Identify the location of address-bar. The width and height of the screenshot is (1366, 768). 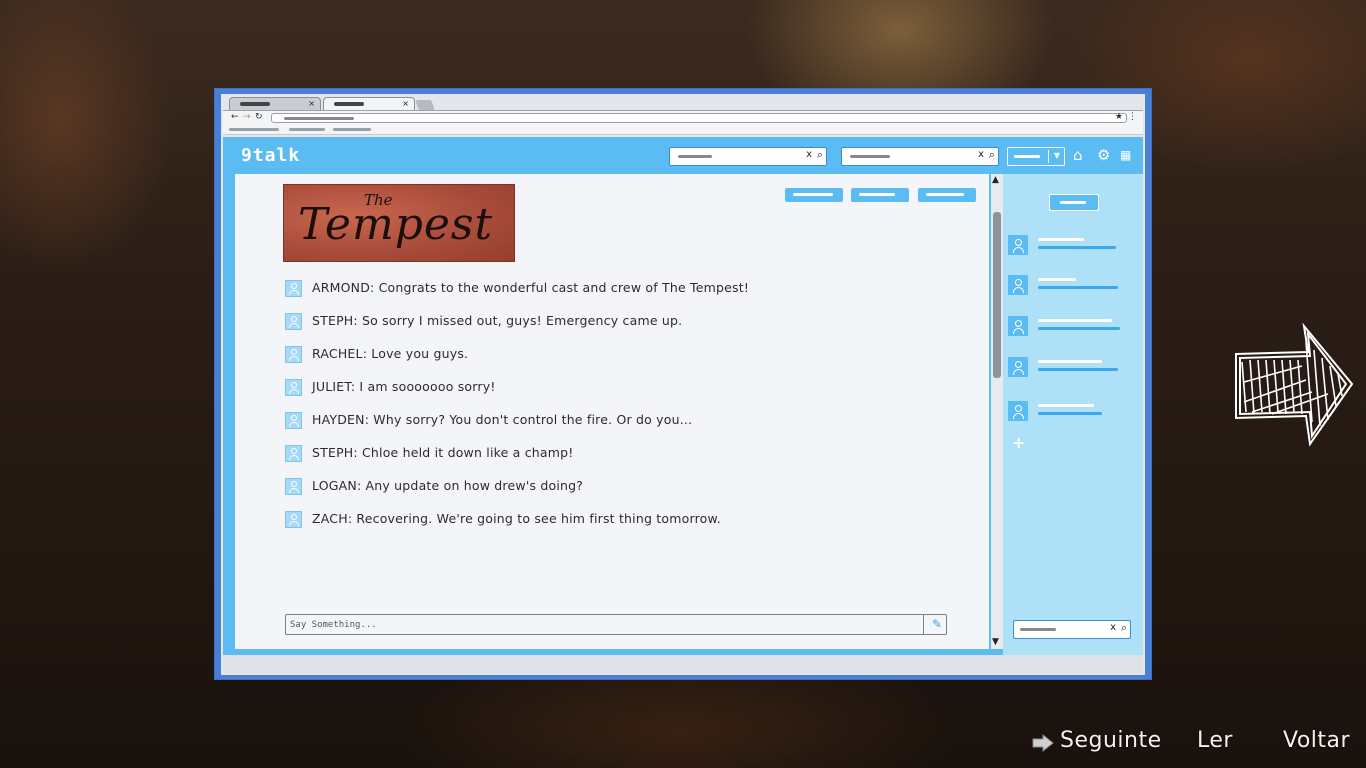
(699, 118).